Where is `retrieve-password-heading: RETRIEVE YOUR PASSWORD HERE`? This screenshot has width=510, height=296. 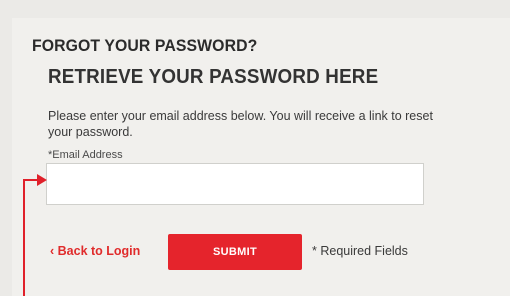
retrieve-password-heading: RETRIEVE YOUR PASSWORD HERE is located at coordinates (213, 77).